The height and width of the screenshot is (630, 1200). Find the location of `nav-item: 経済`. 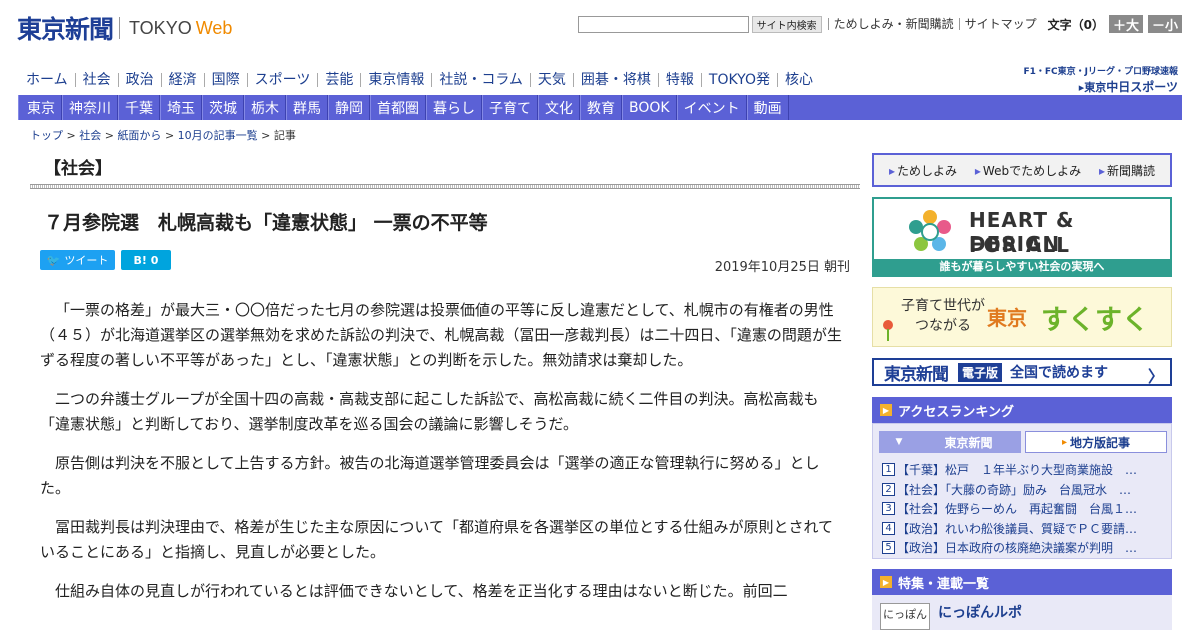

nav-item: 経済 is located at coordinates (182, 80).